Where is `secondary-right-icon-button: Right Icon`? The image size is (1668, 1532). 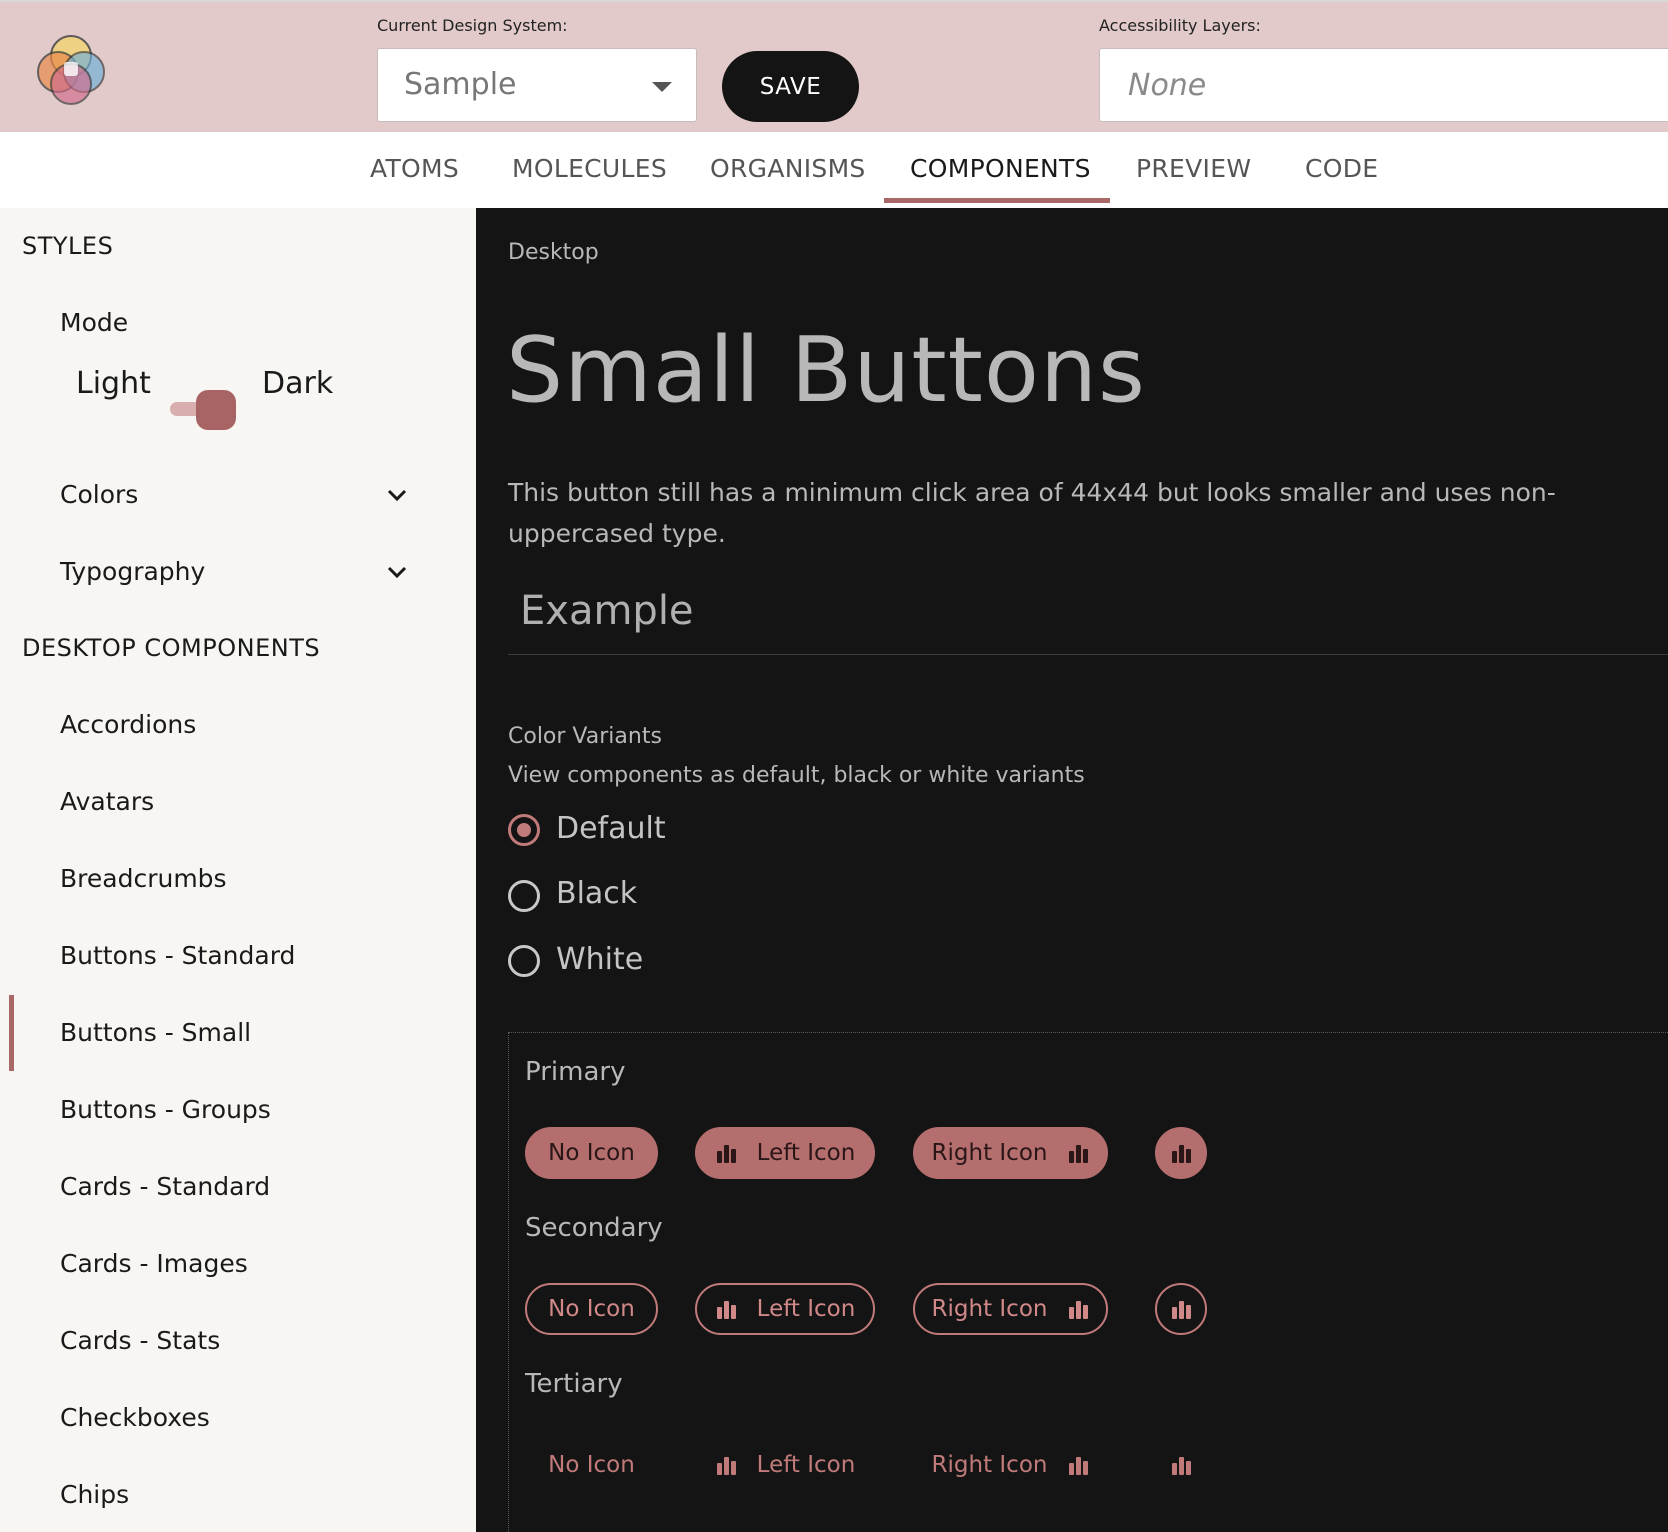 secondary-right-icon-button: Right Icon is located at coordinates (1010, 1309).